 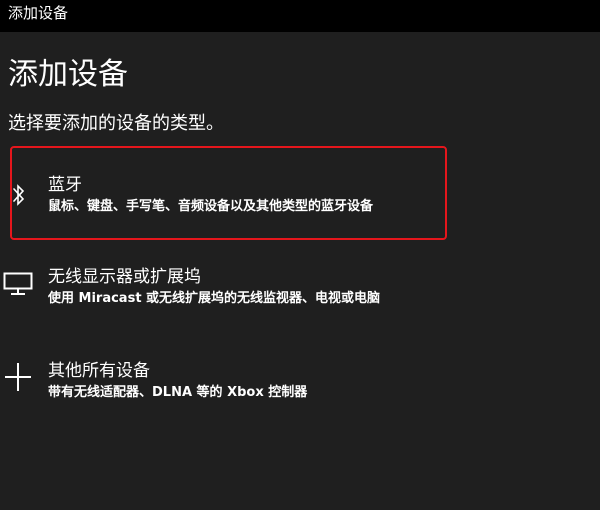 I want to click on option-bluetooth-description: 鼠标、键盘、手写笔、音频设备以及其他类型的蓝牙设备, so click(x=211, y=206).